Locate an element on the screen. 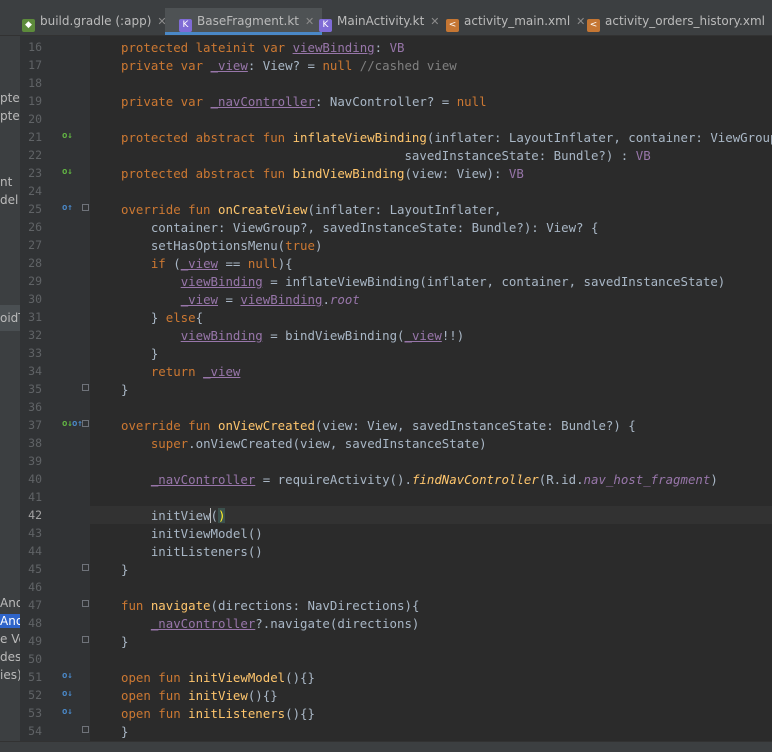 This screenshot has width=772, height=752. code-token: initView is located at coordinates (218, 695).